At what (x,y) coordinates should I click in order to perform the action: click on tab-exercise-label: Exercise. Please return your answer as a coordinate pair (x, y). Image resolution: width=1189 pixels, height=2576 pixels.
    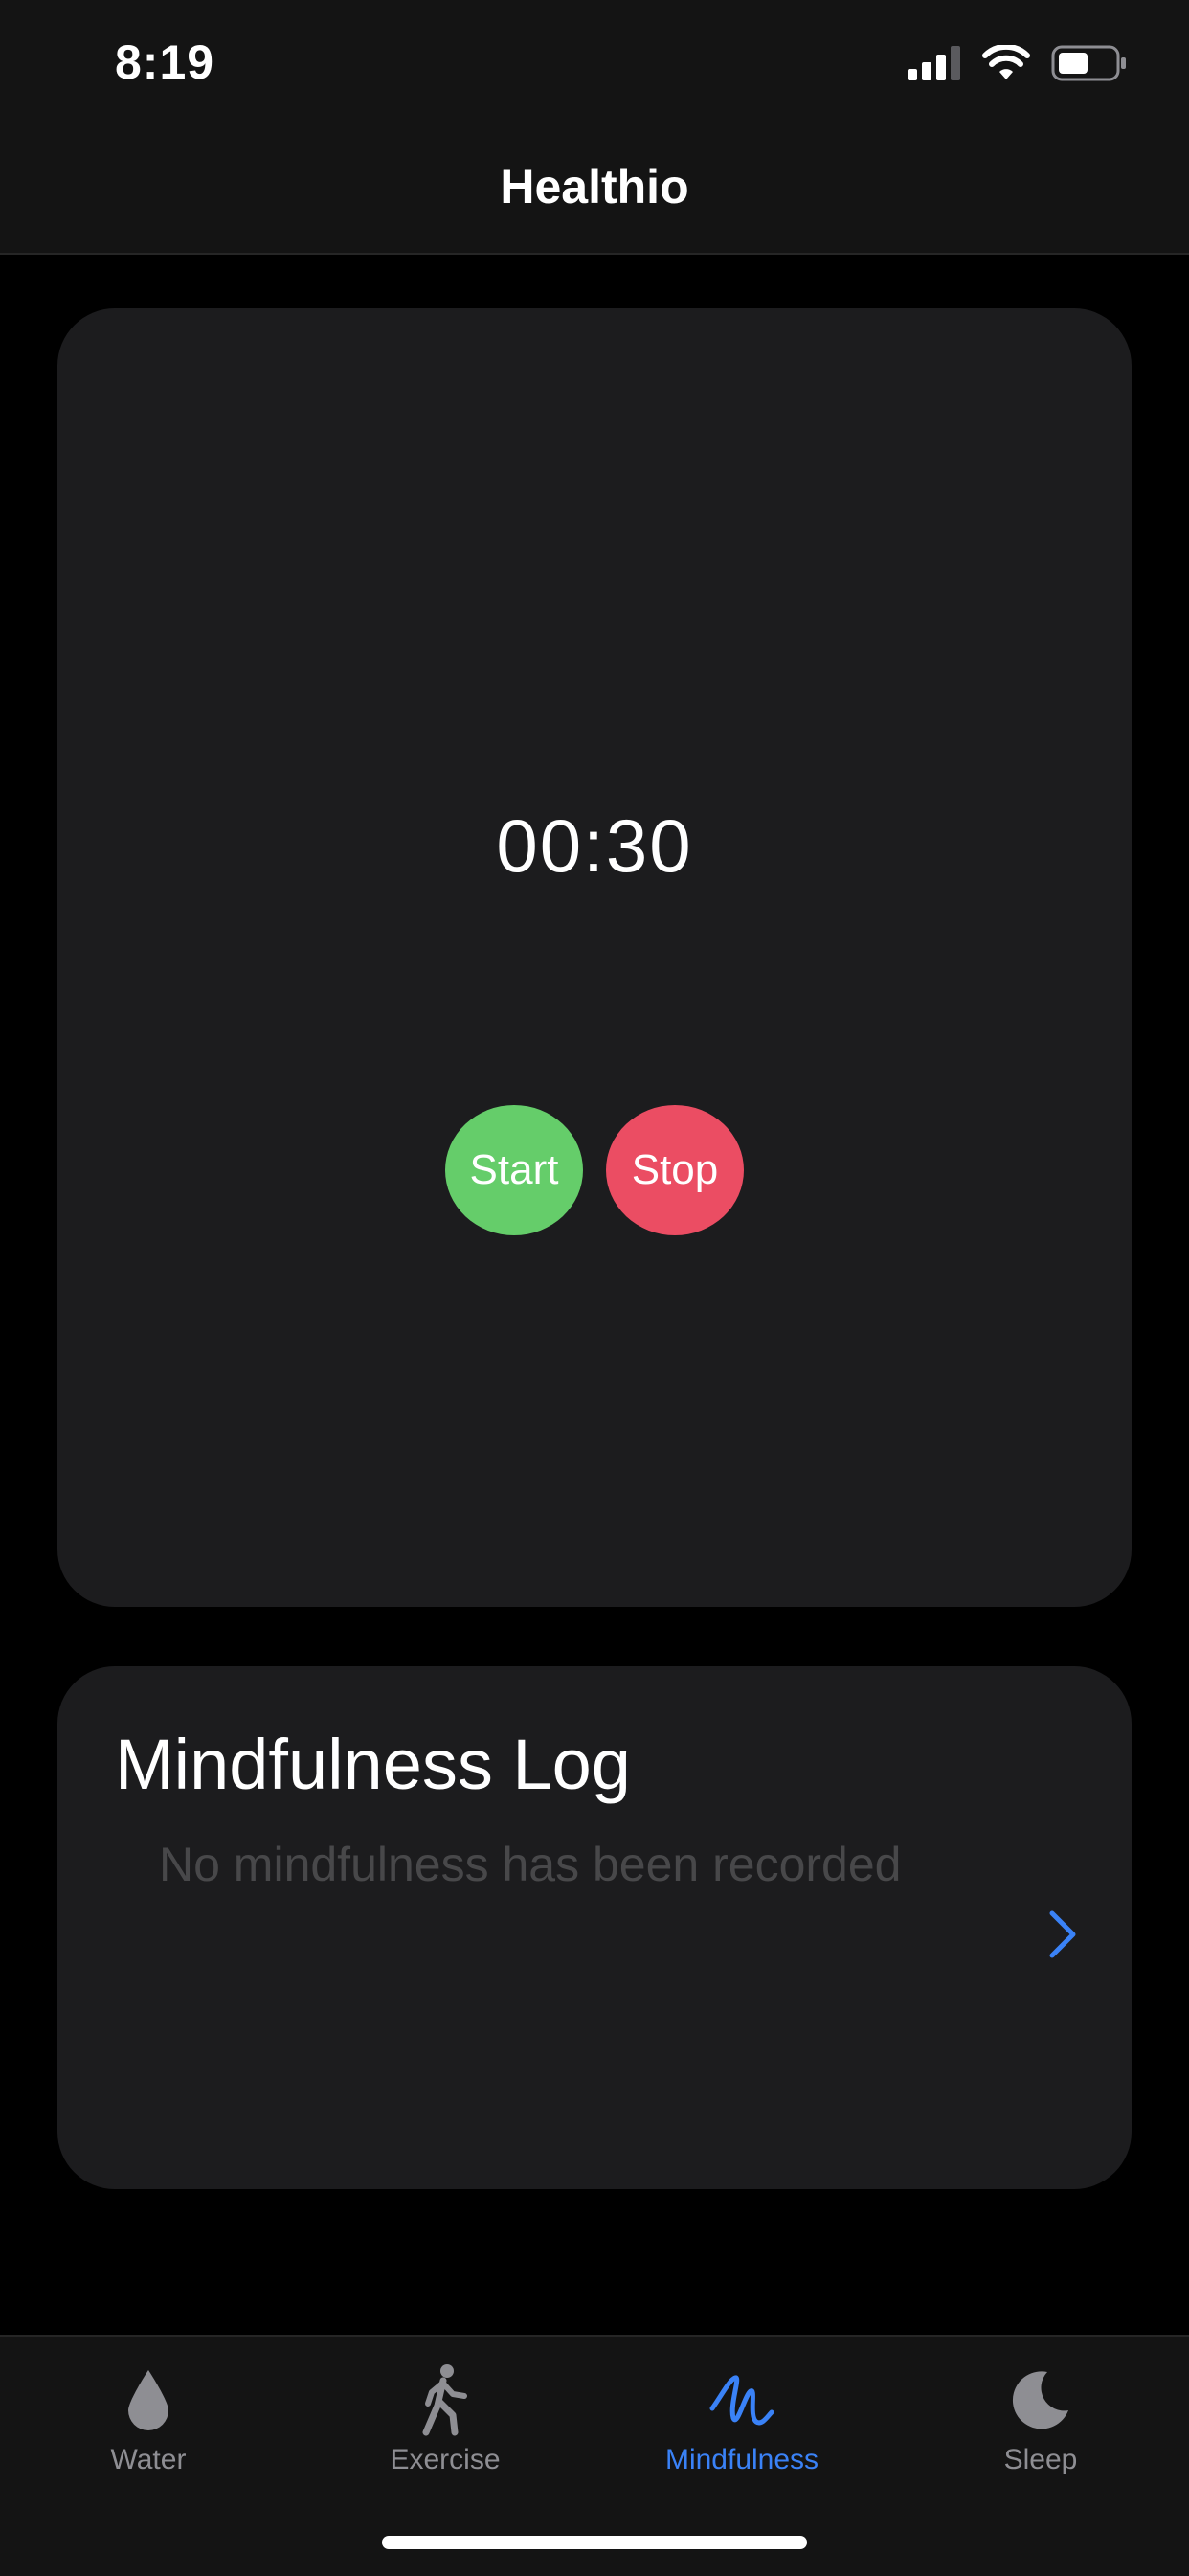
    Looking at the image, I should click on (445, 2459).